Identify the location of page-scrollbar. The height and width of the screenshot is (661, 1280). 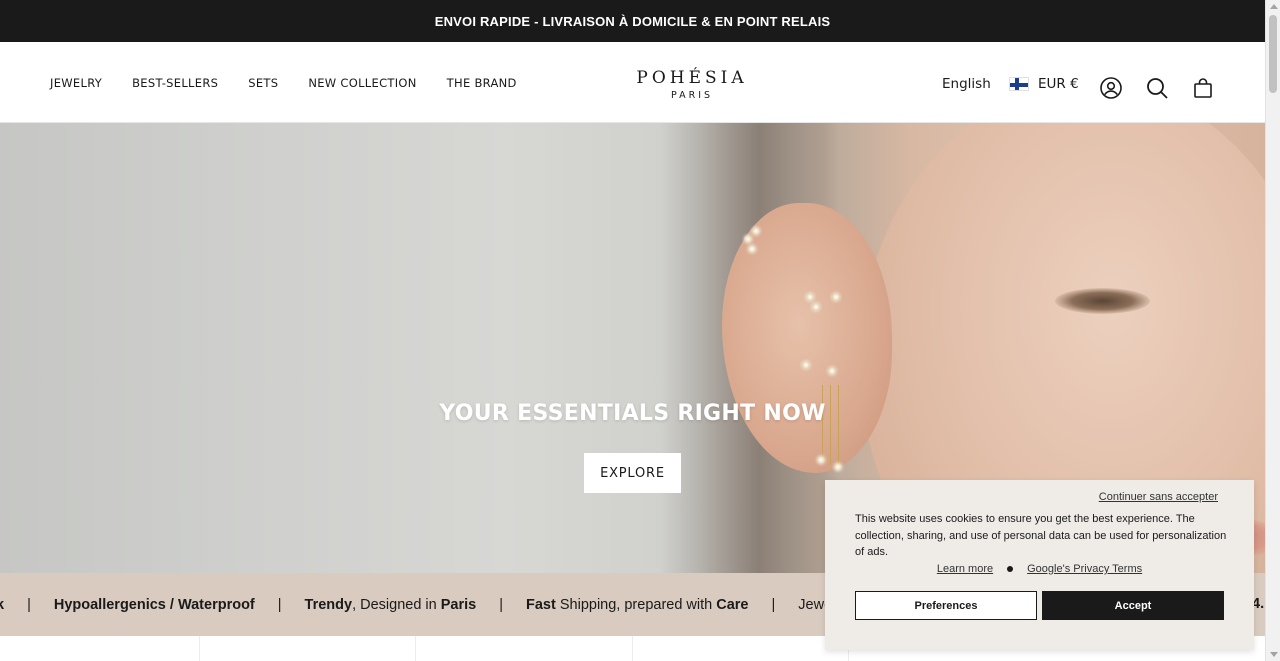
(1272, 330).